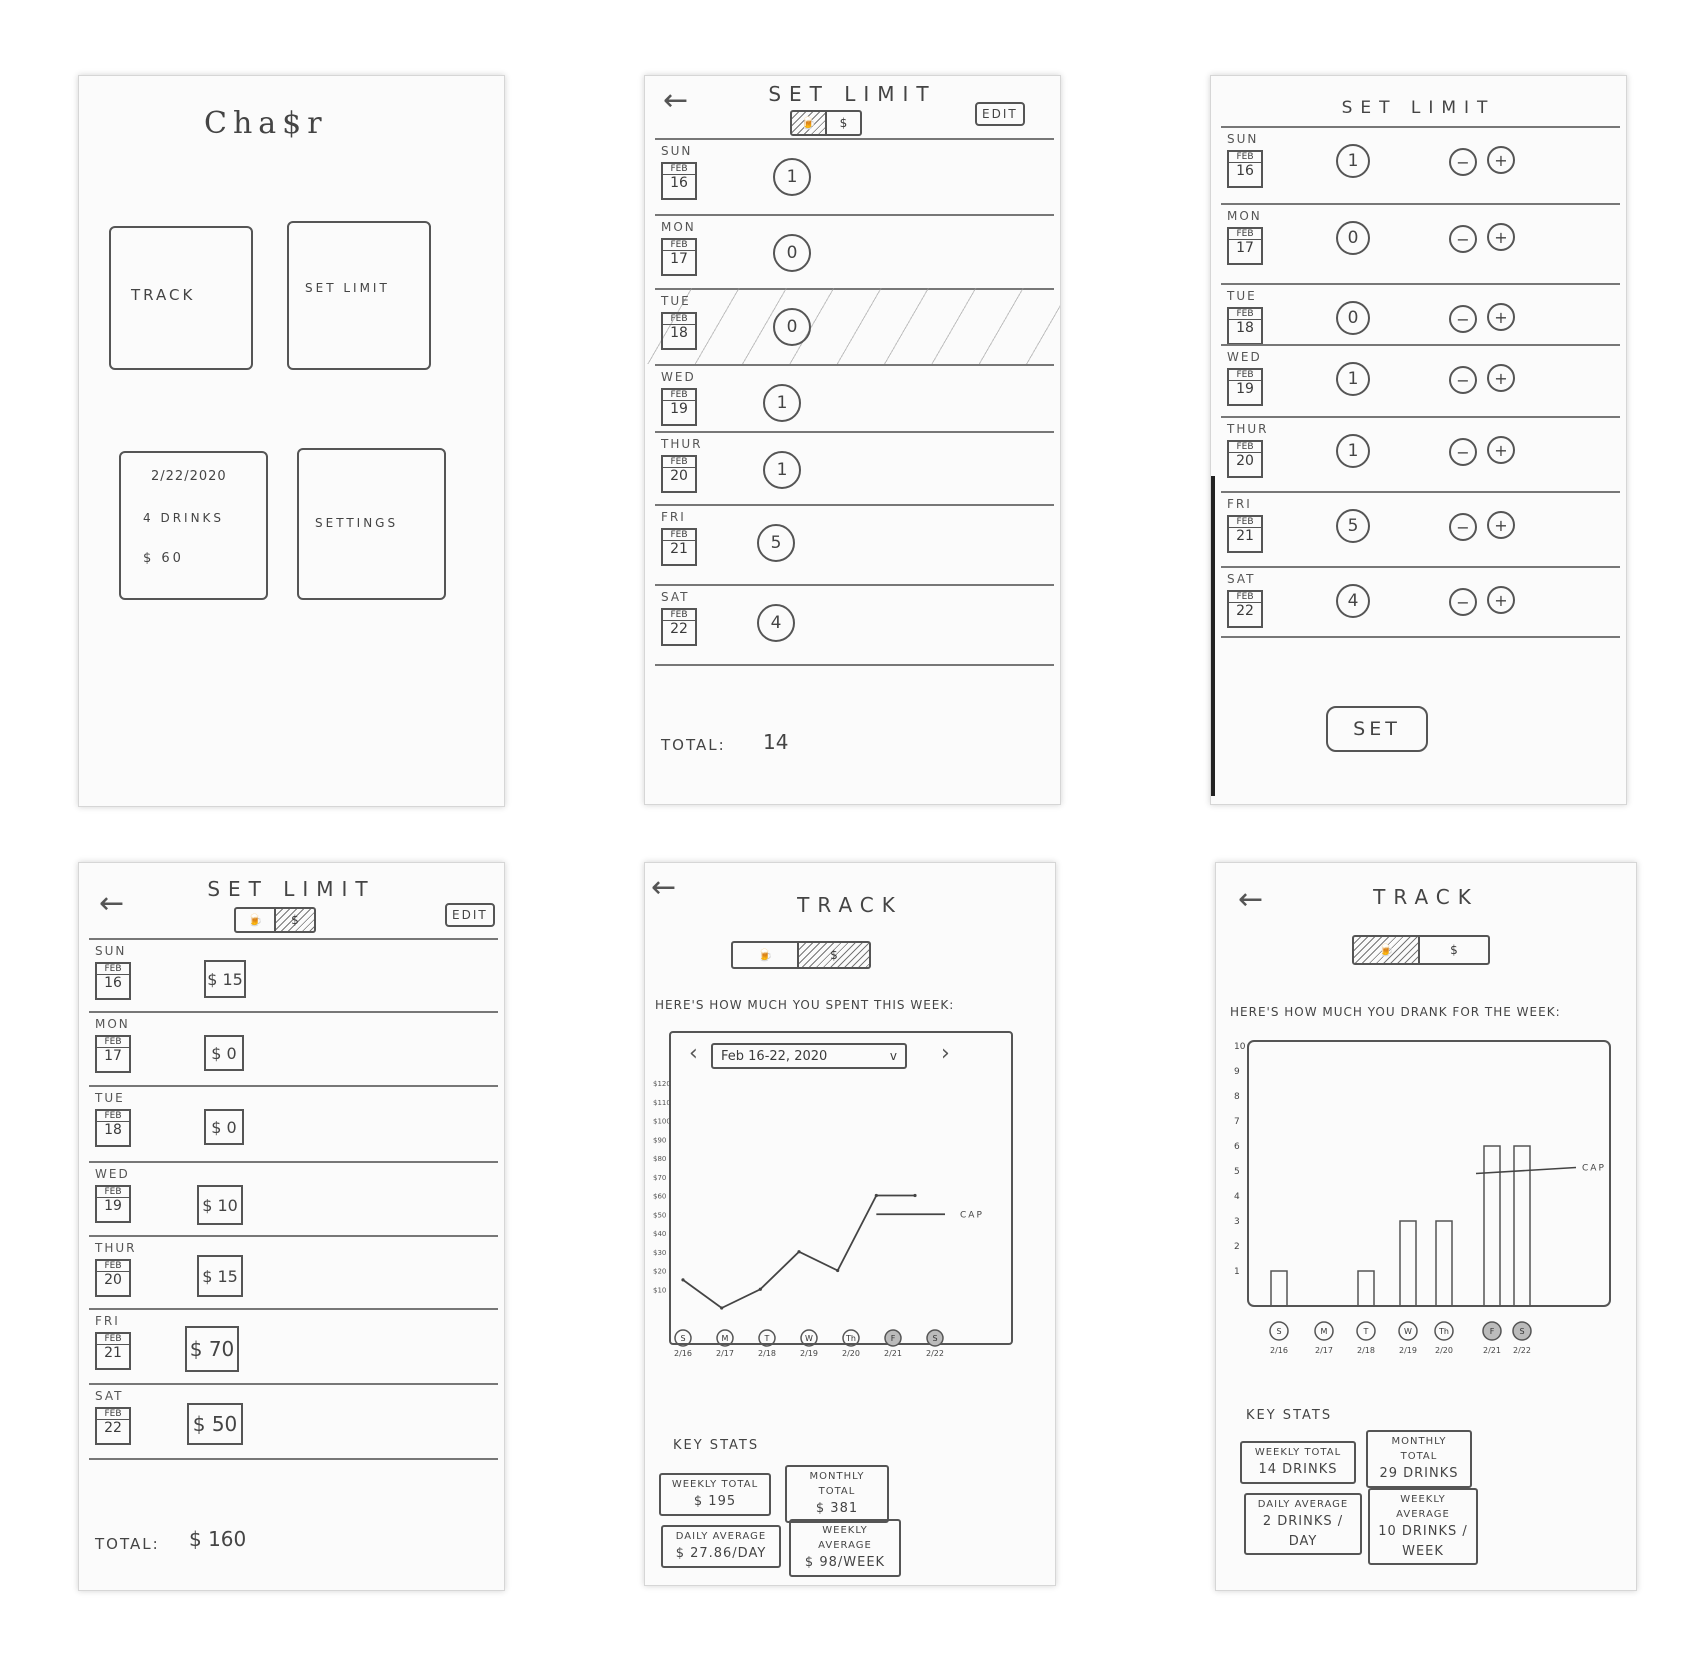 This screenshot has height=1668, width=1700. What do you see at coordinates (659, 1253) in the screenshot?
I see `y-tick-label: $30` at bounding box center [659, 1253].